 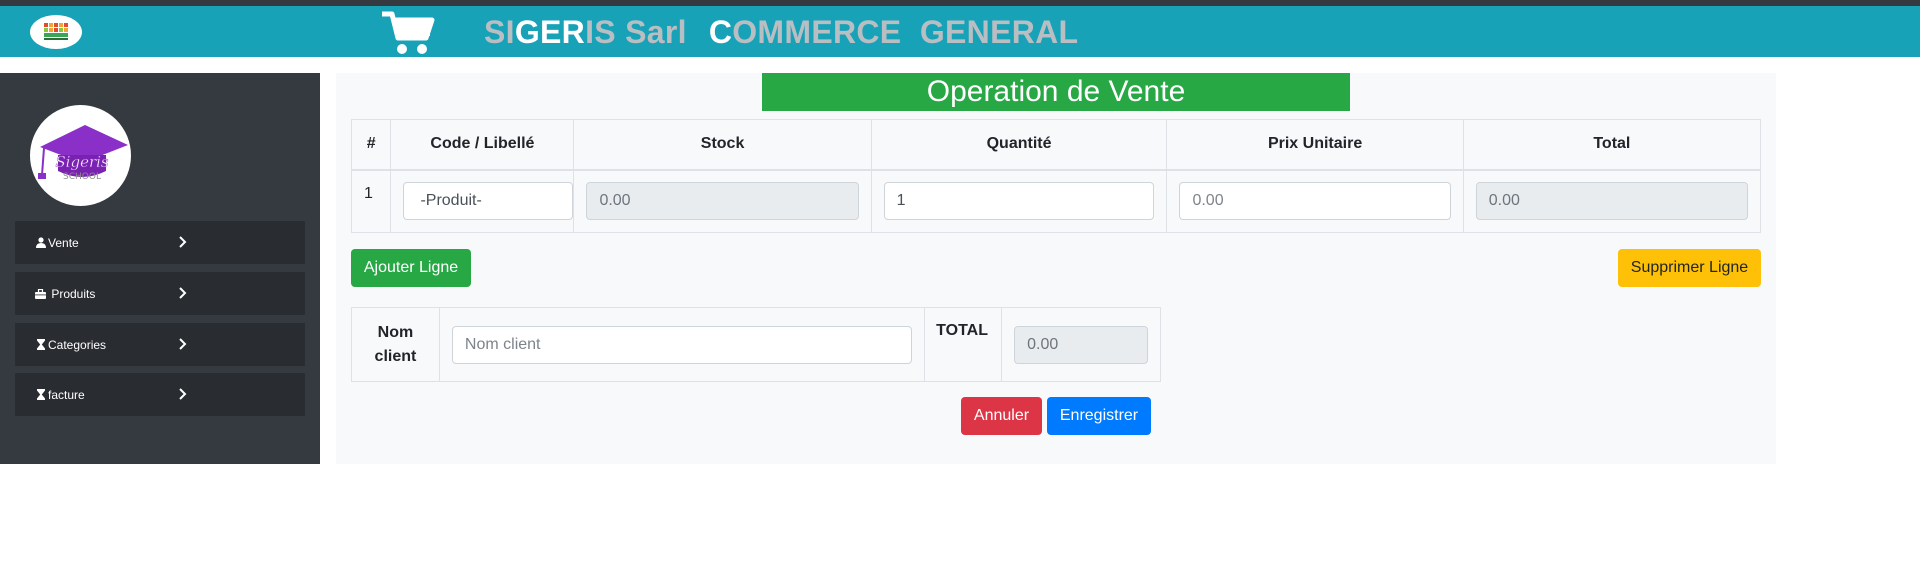 I want to click on prix-cell: 0.00, so click(x=1315, y=201).